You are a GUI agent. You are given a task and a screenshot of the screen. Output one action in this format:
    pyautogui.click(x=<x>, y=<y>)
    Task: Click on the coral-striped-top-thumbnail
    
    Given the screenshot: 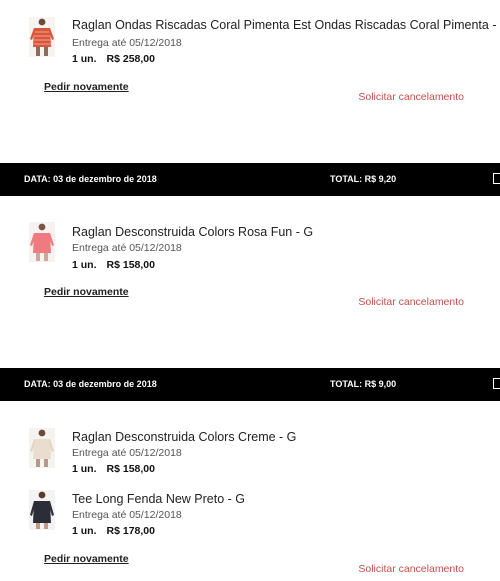 What is the action you would take?
    pyautogui.click(x=42, y=37)
    